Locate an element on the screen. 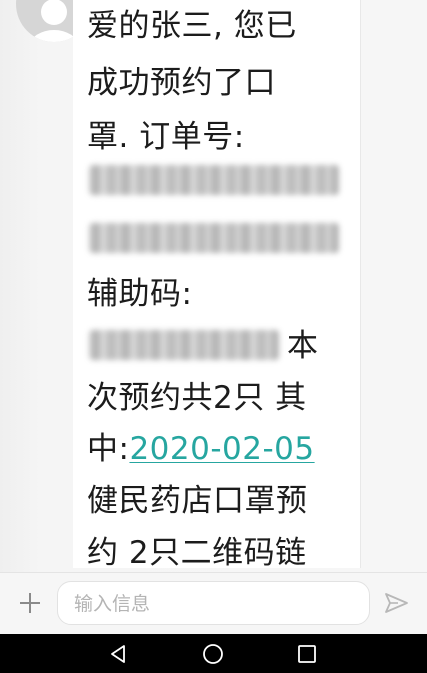  send-icon is located at coordinates (396, 603).